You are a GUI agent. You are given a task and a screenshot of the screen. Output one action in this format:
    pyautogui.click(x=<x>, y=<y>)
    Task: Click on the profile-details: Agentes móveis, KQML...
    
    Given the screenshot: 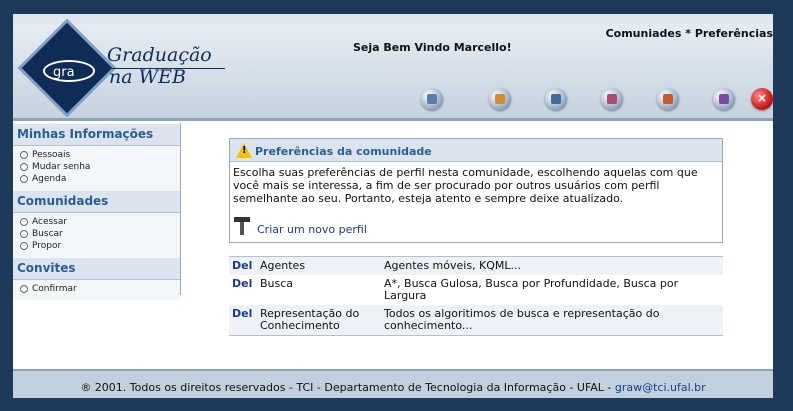 What is the action you would take?
    pyautogui.click(x=453, y=265)
    